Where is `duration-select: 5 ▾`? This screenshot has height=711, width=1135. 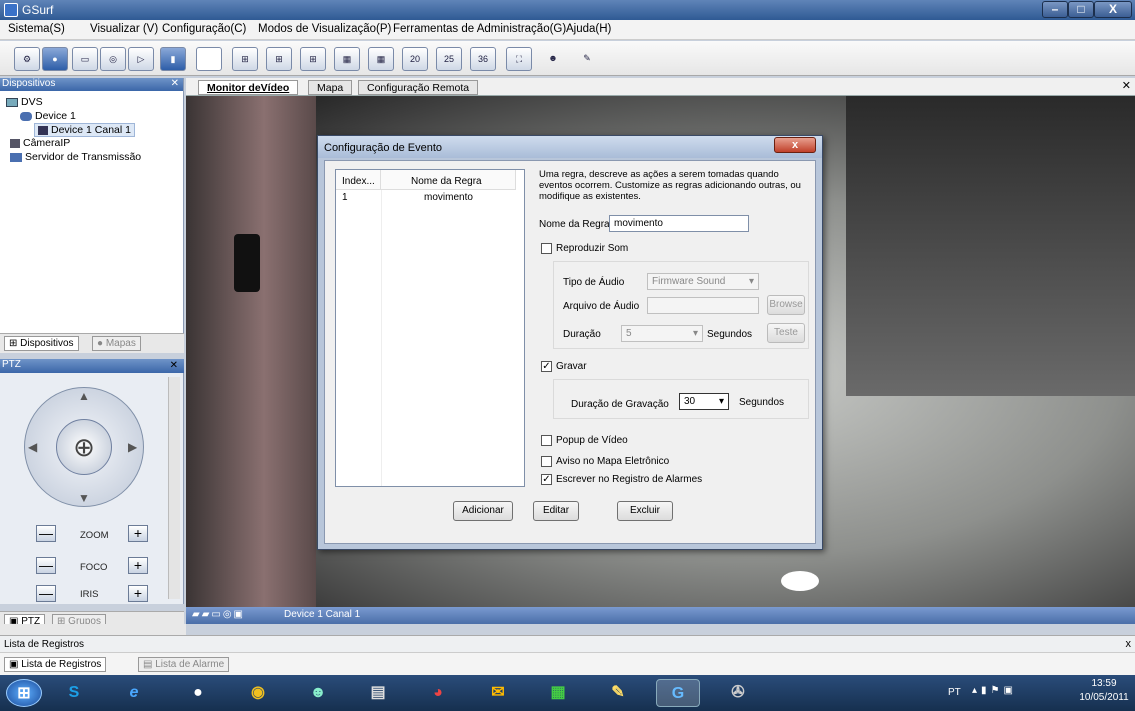
duration-select: 5 ▾ is located at coordinates (662, 333).